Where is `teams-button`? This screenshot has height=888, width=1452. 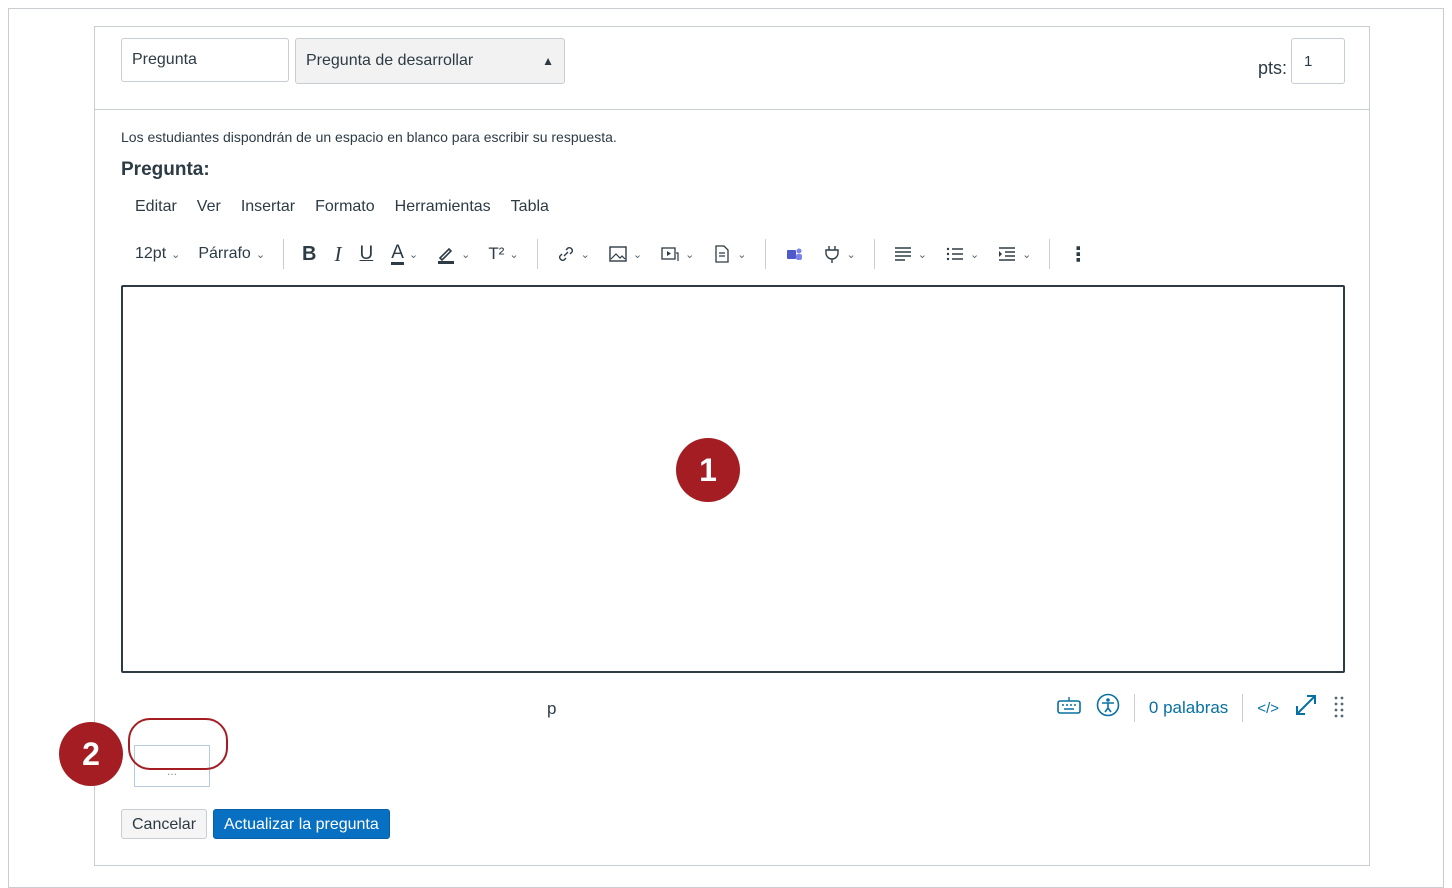 teams-button is located at coordinates (794, 254).